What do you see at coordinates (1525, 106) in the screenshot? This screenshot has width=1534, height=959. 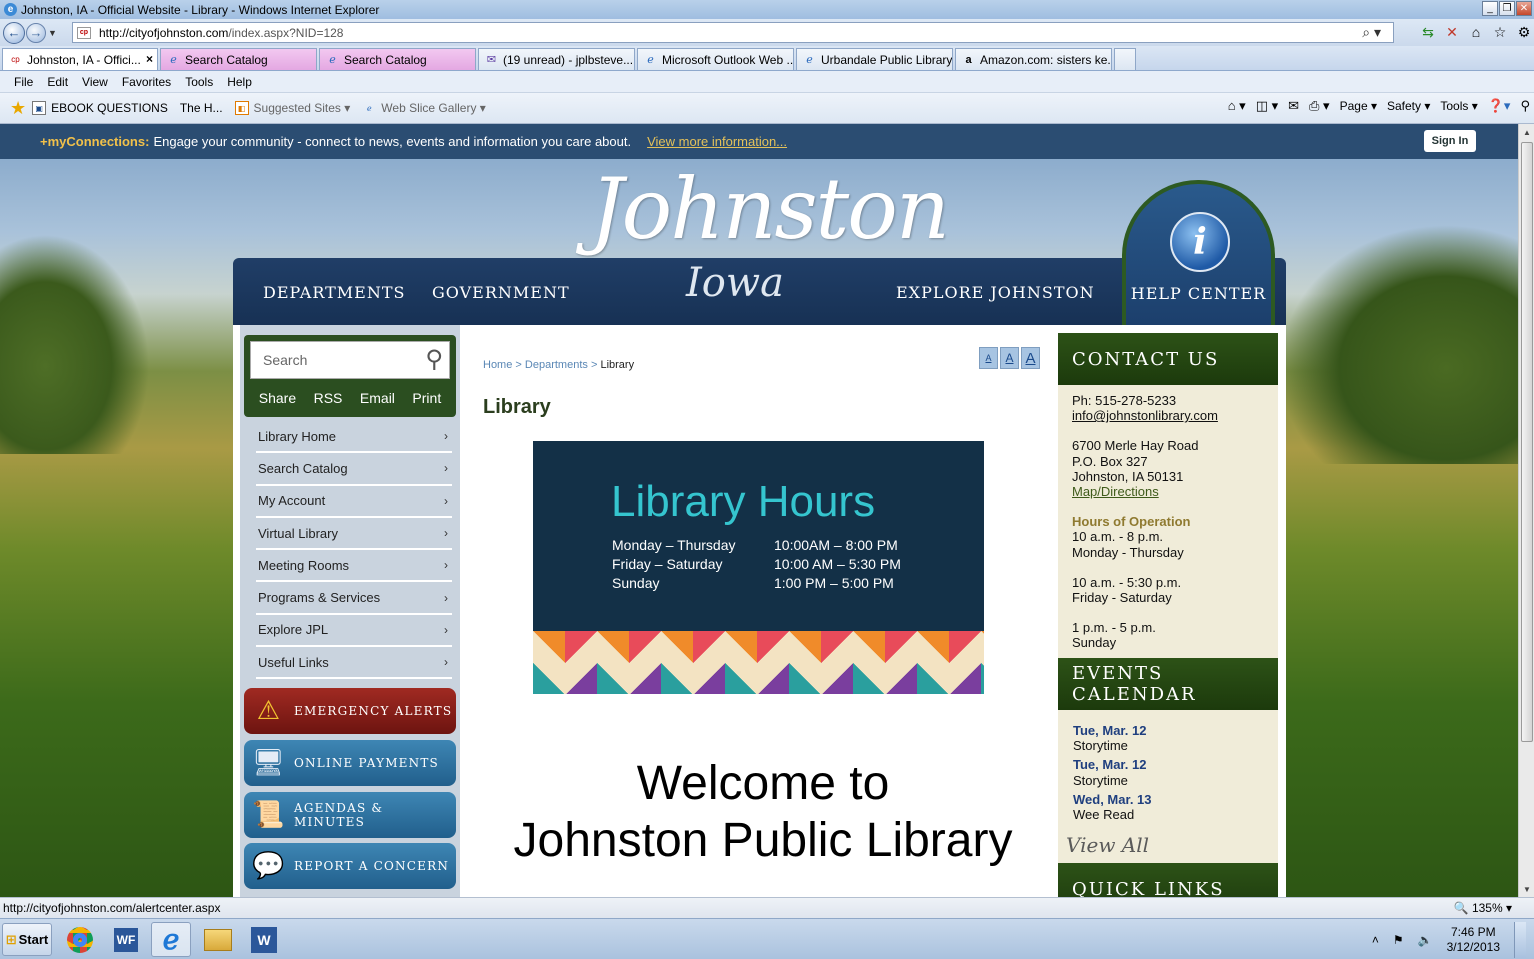 I see `research-icon: ⚲` at bounding box center [1525, 106].